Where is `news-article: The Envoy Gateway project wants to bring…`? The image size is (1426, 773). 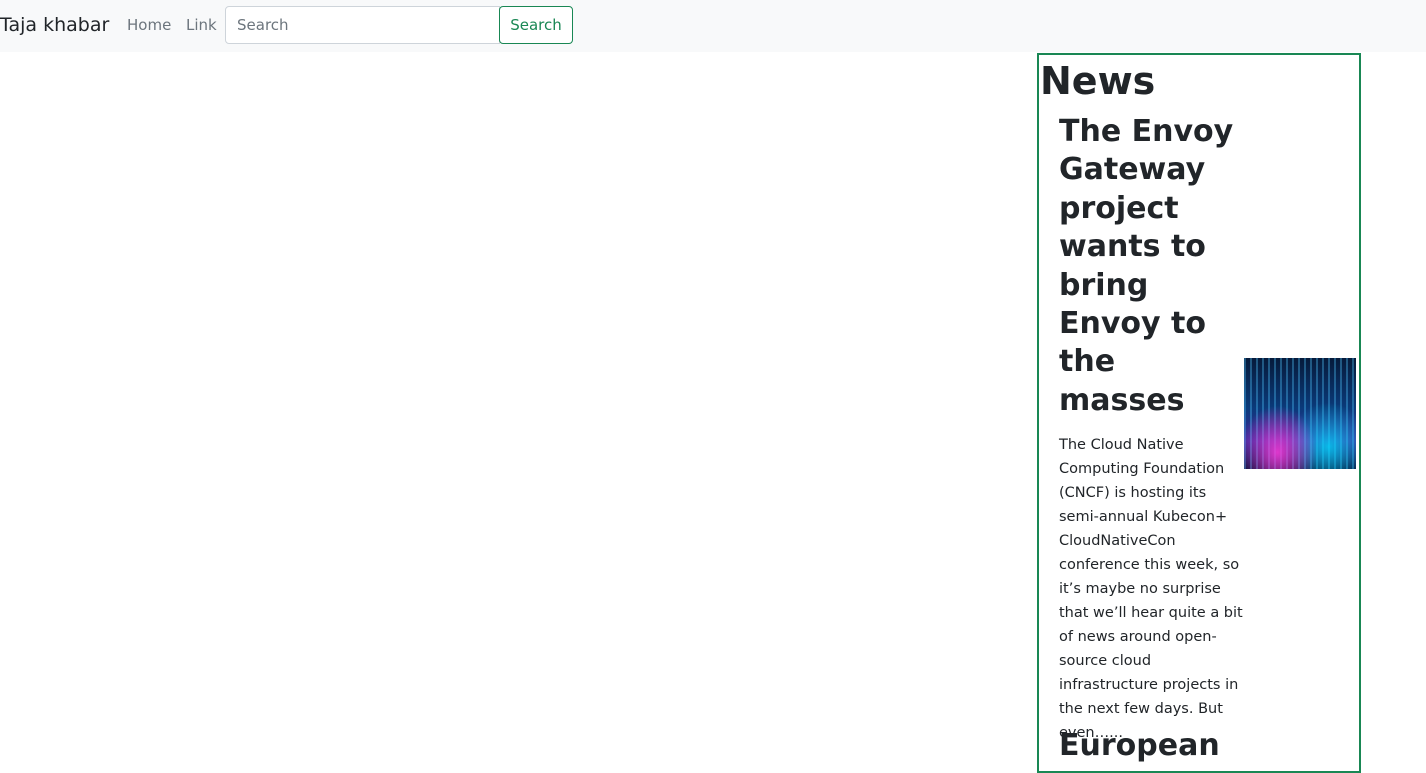
news-article: The Envoy Gateway project wants to bring… is located at coordinates (1151, 429).